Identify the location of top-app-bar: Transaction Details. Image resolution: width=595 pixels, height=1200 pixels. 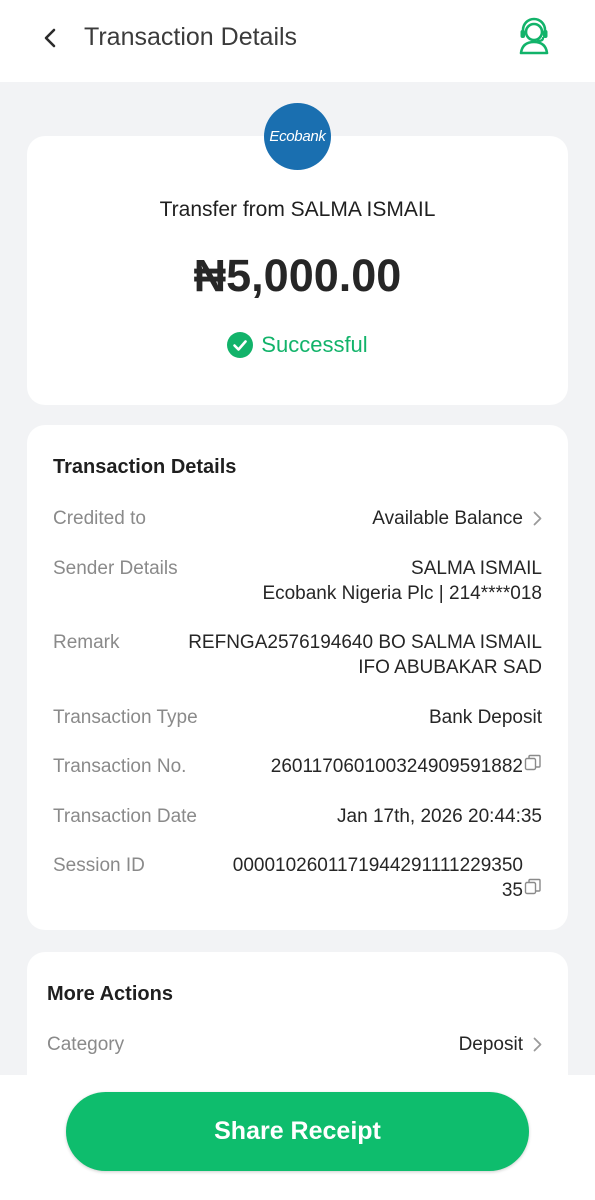
(297, 41).